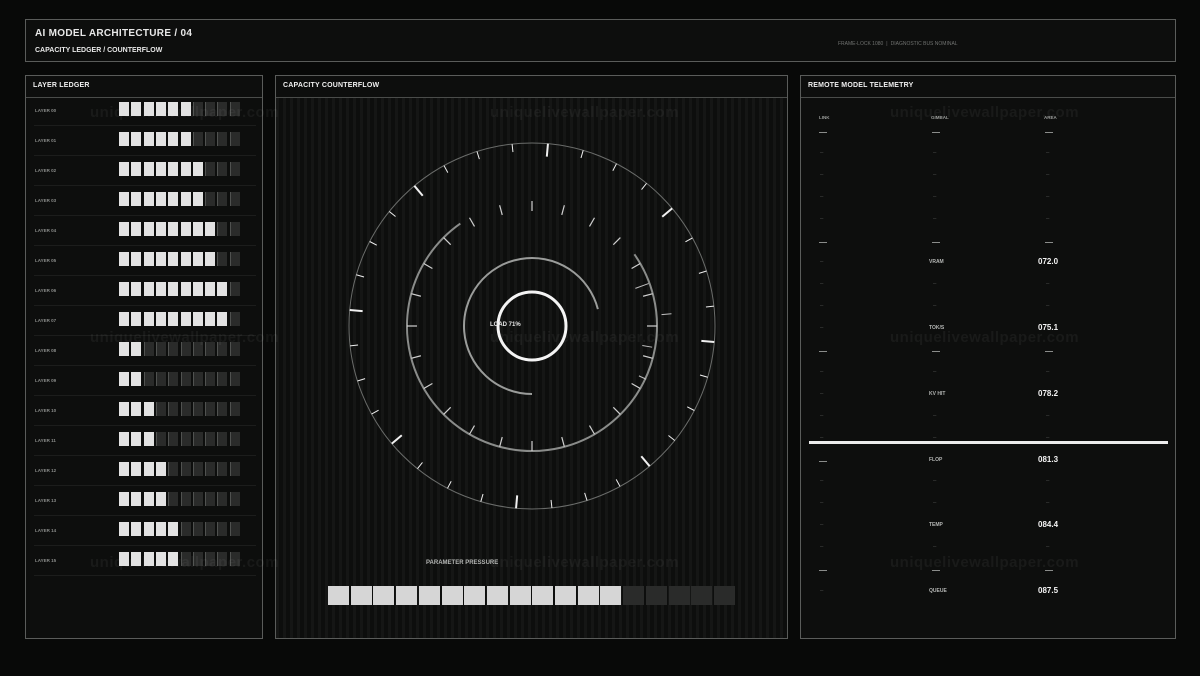 Image resolution: width=1200 pixels, height=676 pixels. Describe the element at coordinates (924, 44) in the screenshot. I see `diagnostic-status: DIAGNOSTIC BUS NOMINAL` at that location.